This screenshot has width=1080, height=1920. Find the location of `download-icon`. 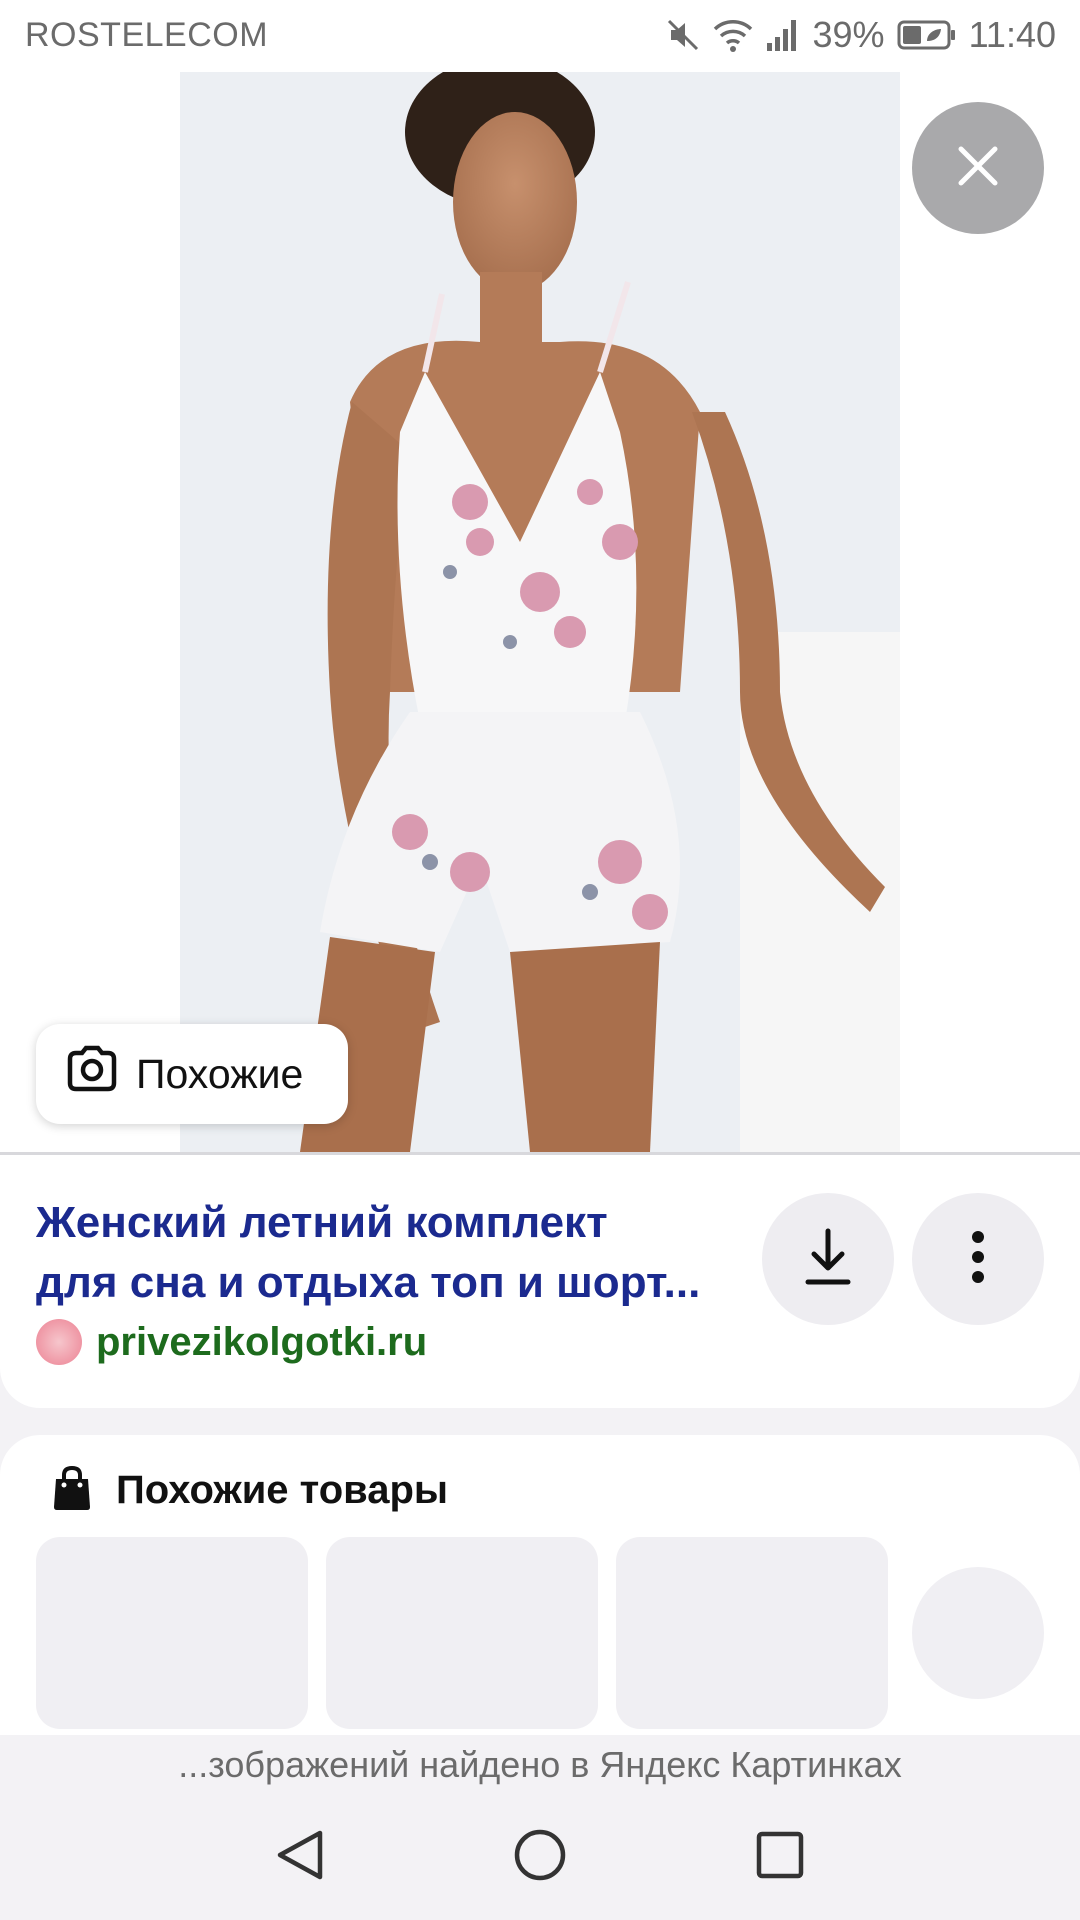

download-icon is located at coordinates (828, 1259).